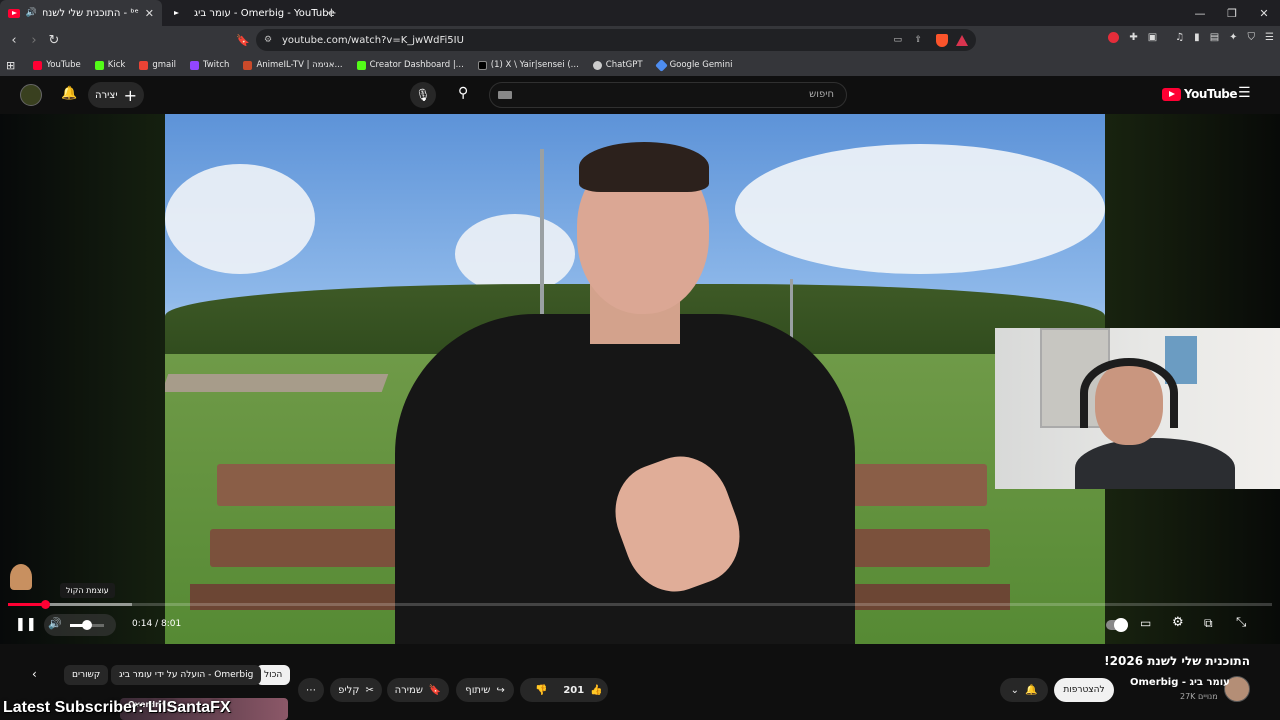 The width and height of the screenshot is (1280, 720). What do you see at coordinates (962, 40) in the screenshot?
I see `brave-rewards-icon` at bounding box center [962, 40].